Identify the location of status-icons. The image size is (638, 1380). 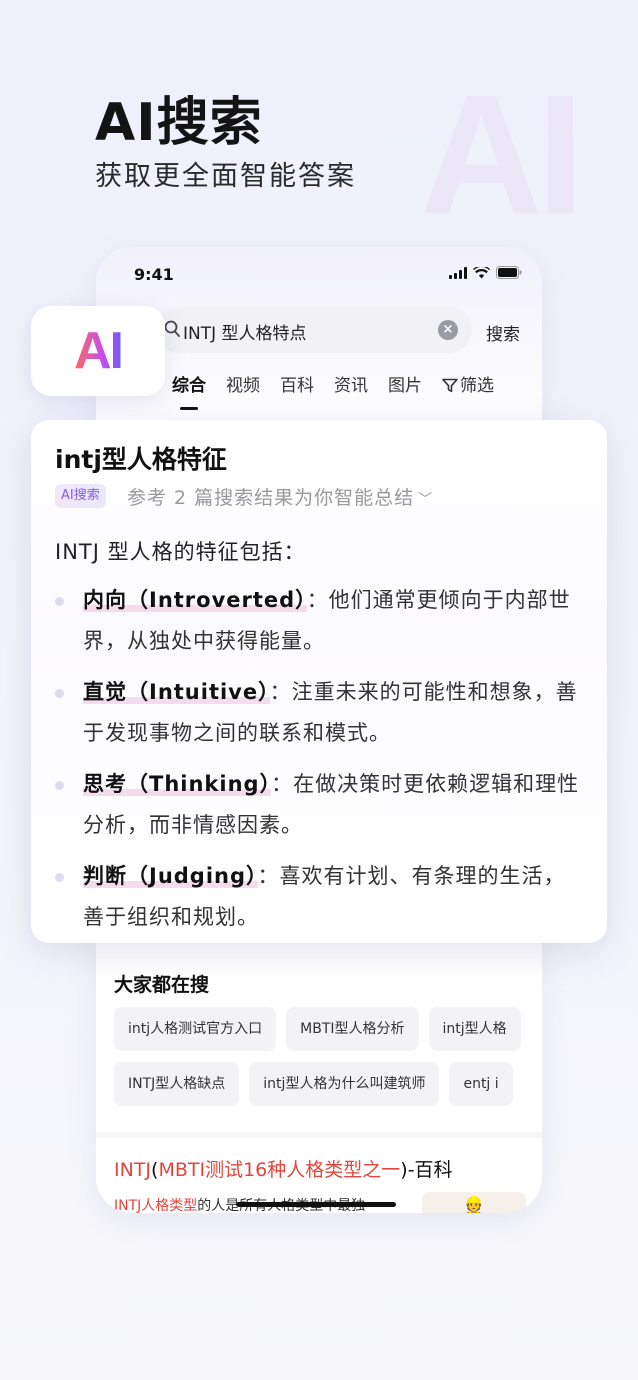
(485, 272).